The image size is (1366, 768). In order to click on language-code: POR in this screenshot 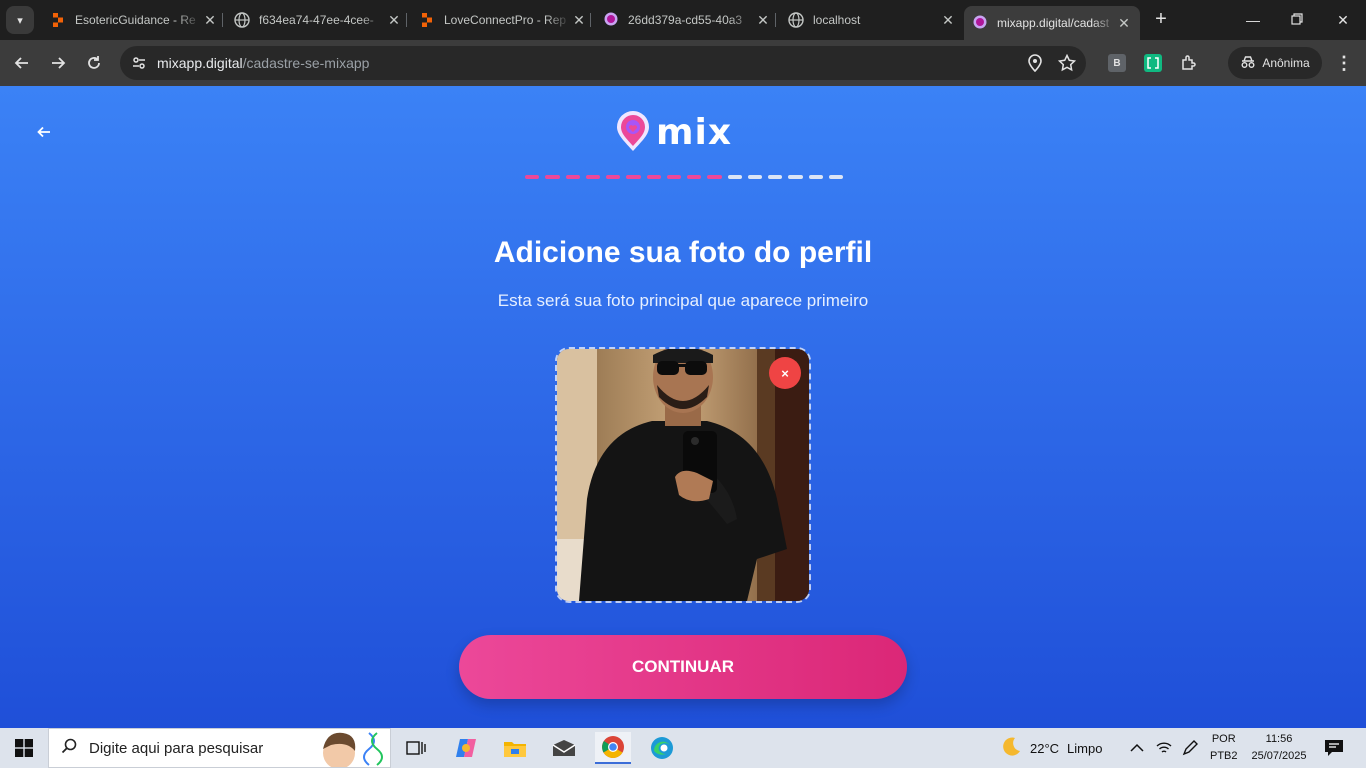, I will do `click(1223, 739)`.